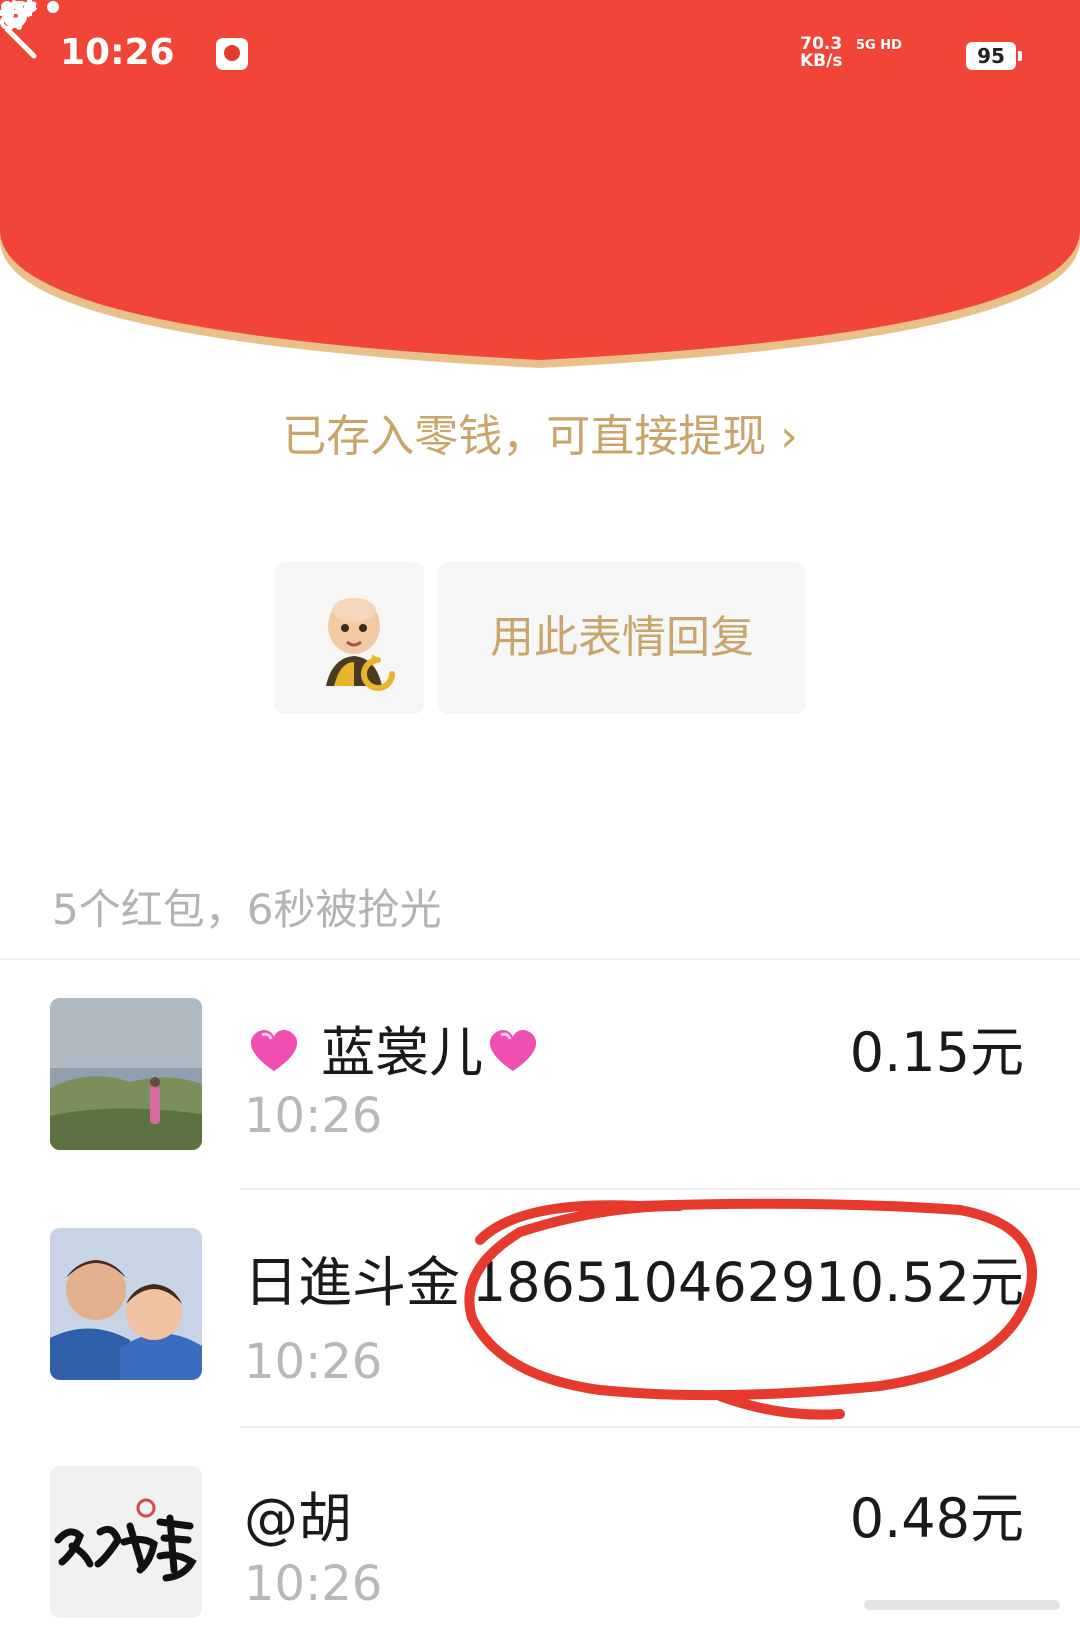 This screenshot has width=1080, height=1642. What do you see at coordinates (352, 1282) in the screenshot?
I see `recipient-name: 日進斗金` at bounding box center [352, 1282].